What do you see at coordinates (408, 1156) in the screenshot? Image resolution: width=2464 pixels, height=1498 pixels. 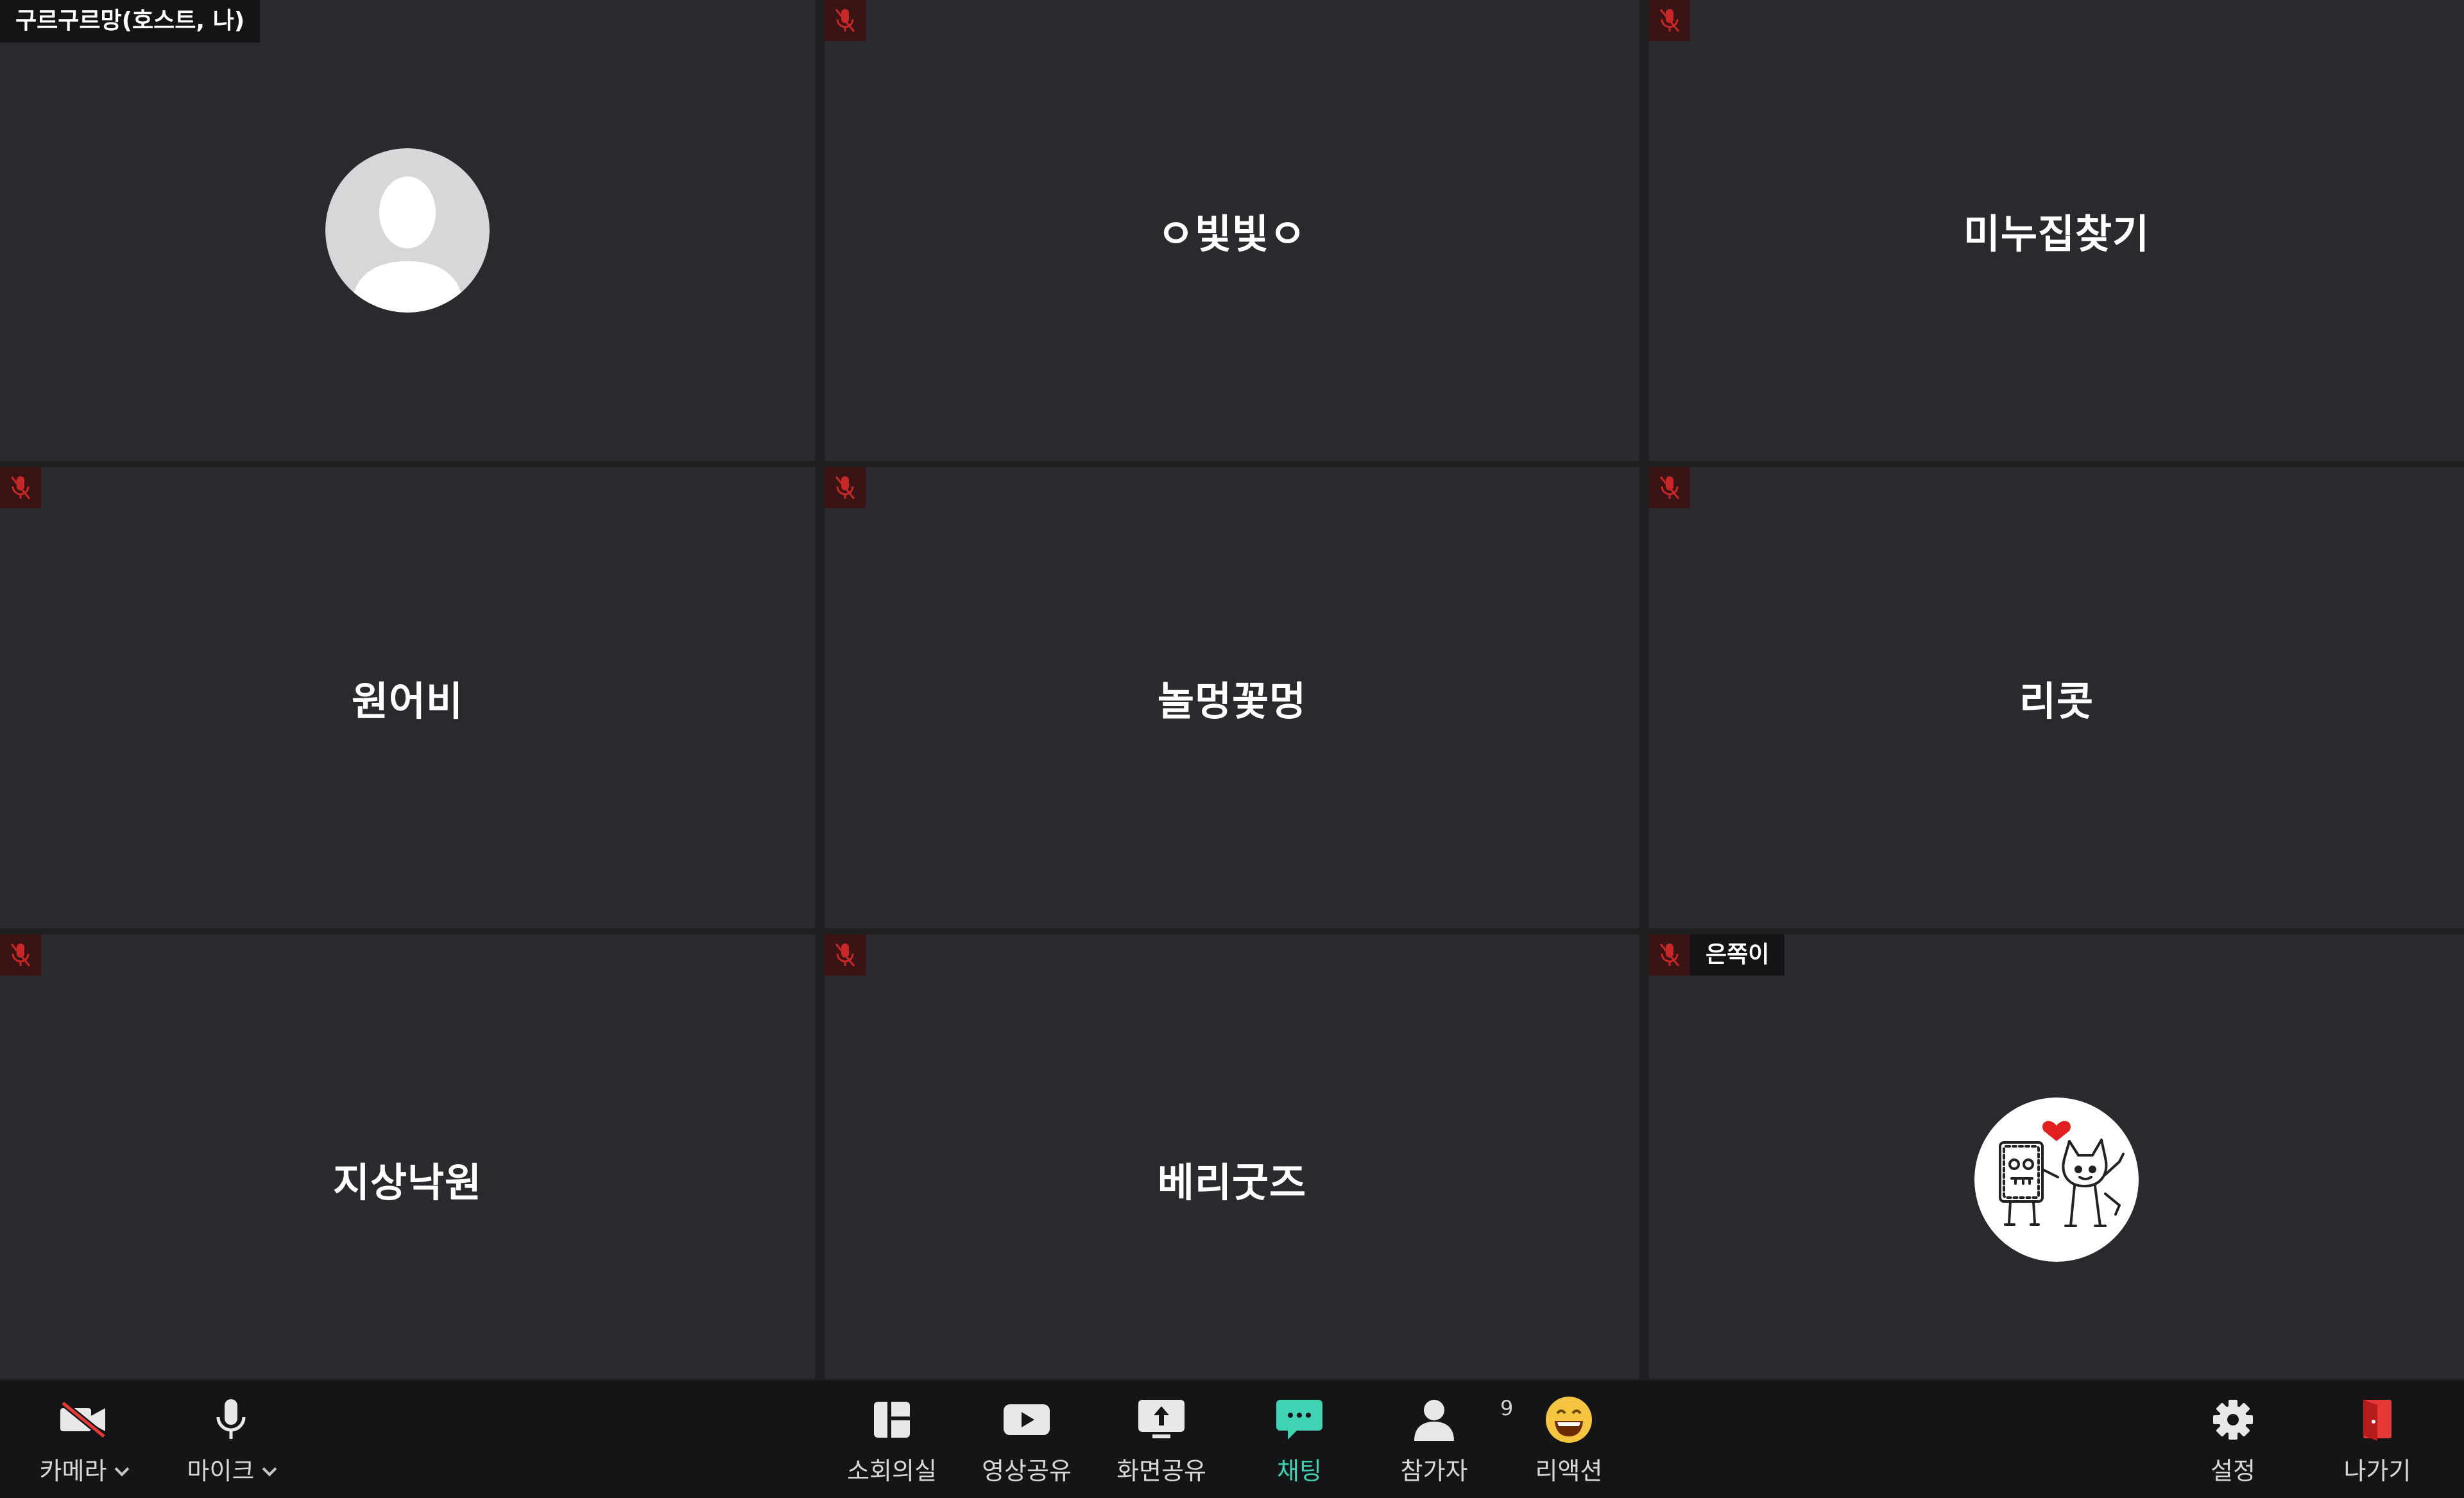 I see `video-tile: 지상낙원` at bounding box center [408, 1156].